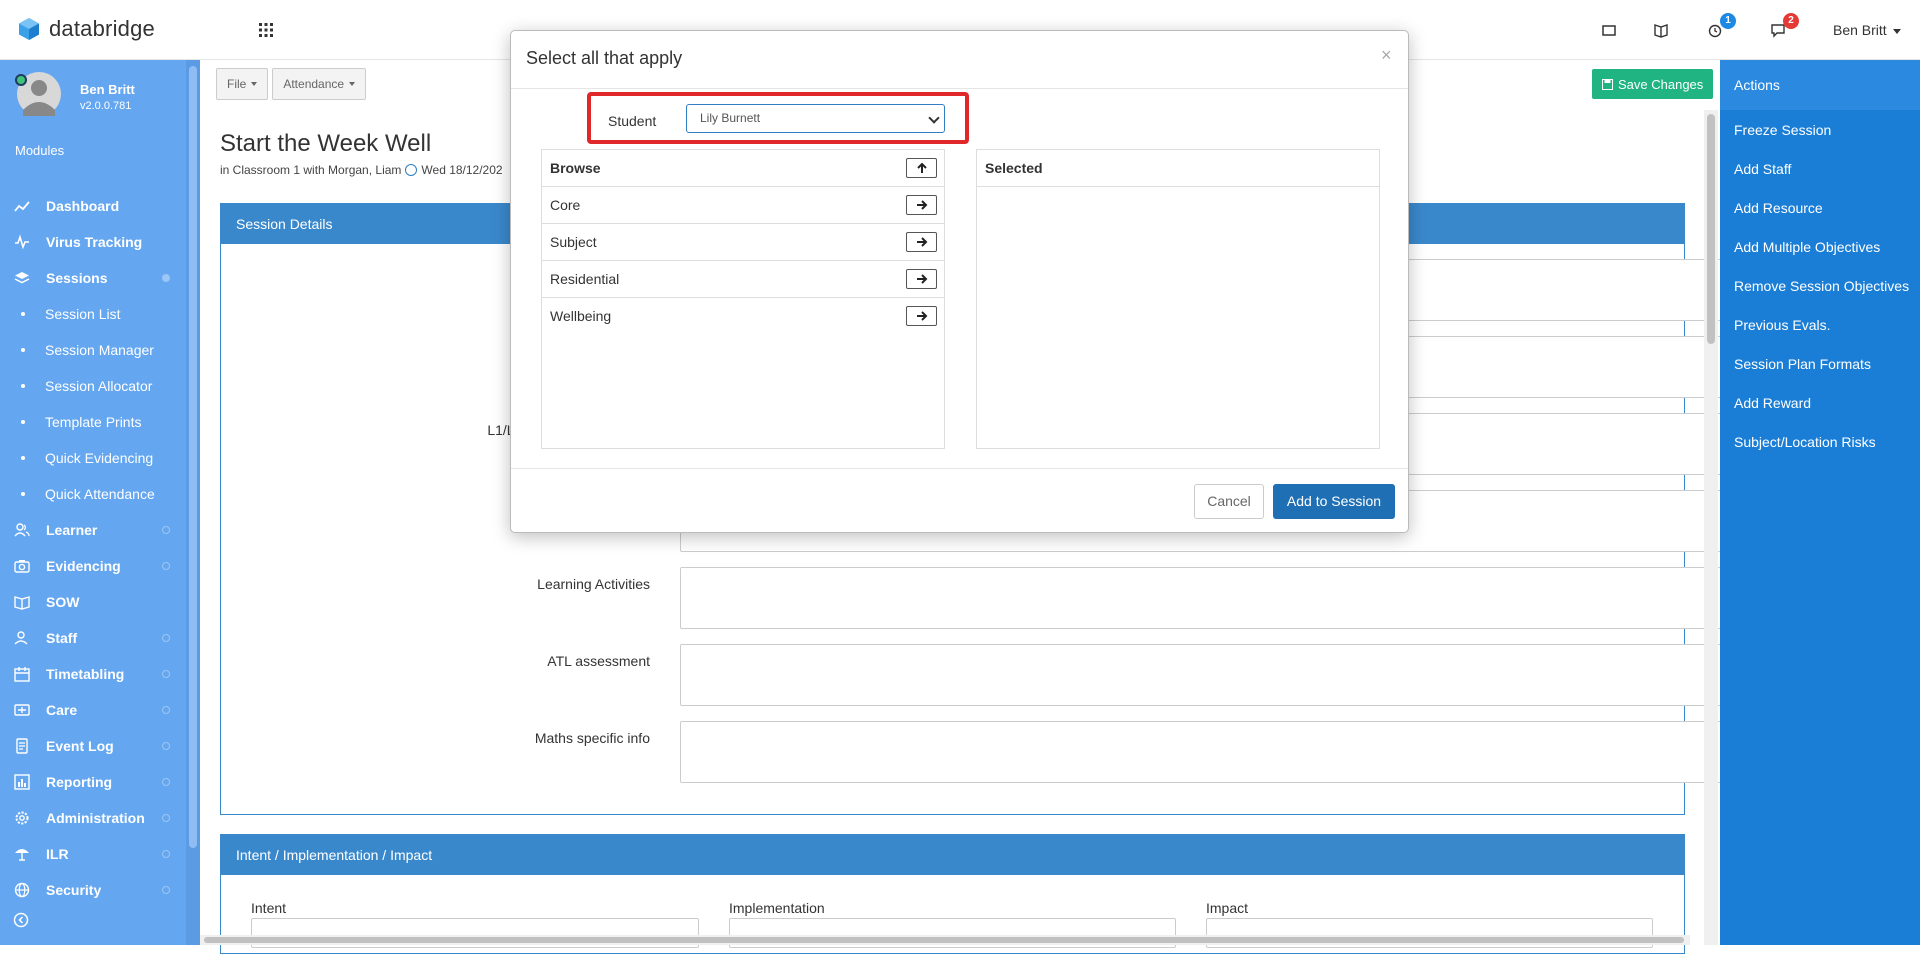 This screenshot has width=1920, height=954. I want to click on modal-footer-divider, so click(959, 468).